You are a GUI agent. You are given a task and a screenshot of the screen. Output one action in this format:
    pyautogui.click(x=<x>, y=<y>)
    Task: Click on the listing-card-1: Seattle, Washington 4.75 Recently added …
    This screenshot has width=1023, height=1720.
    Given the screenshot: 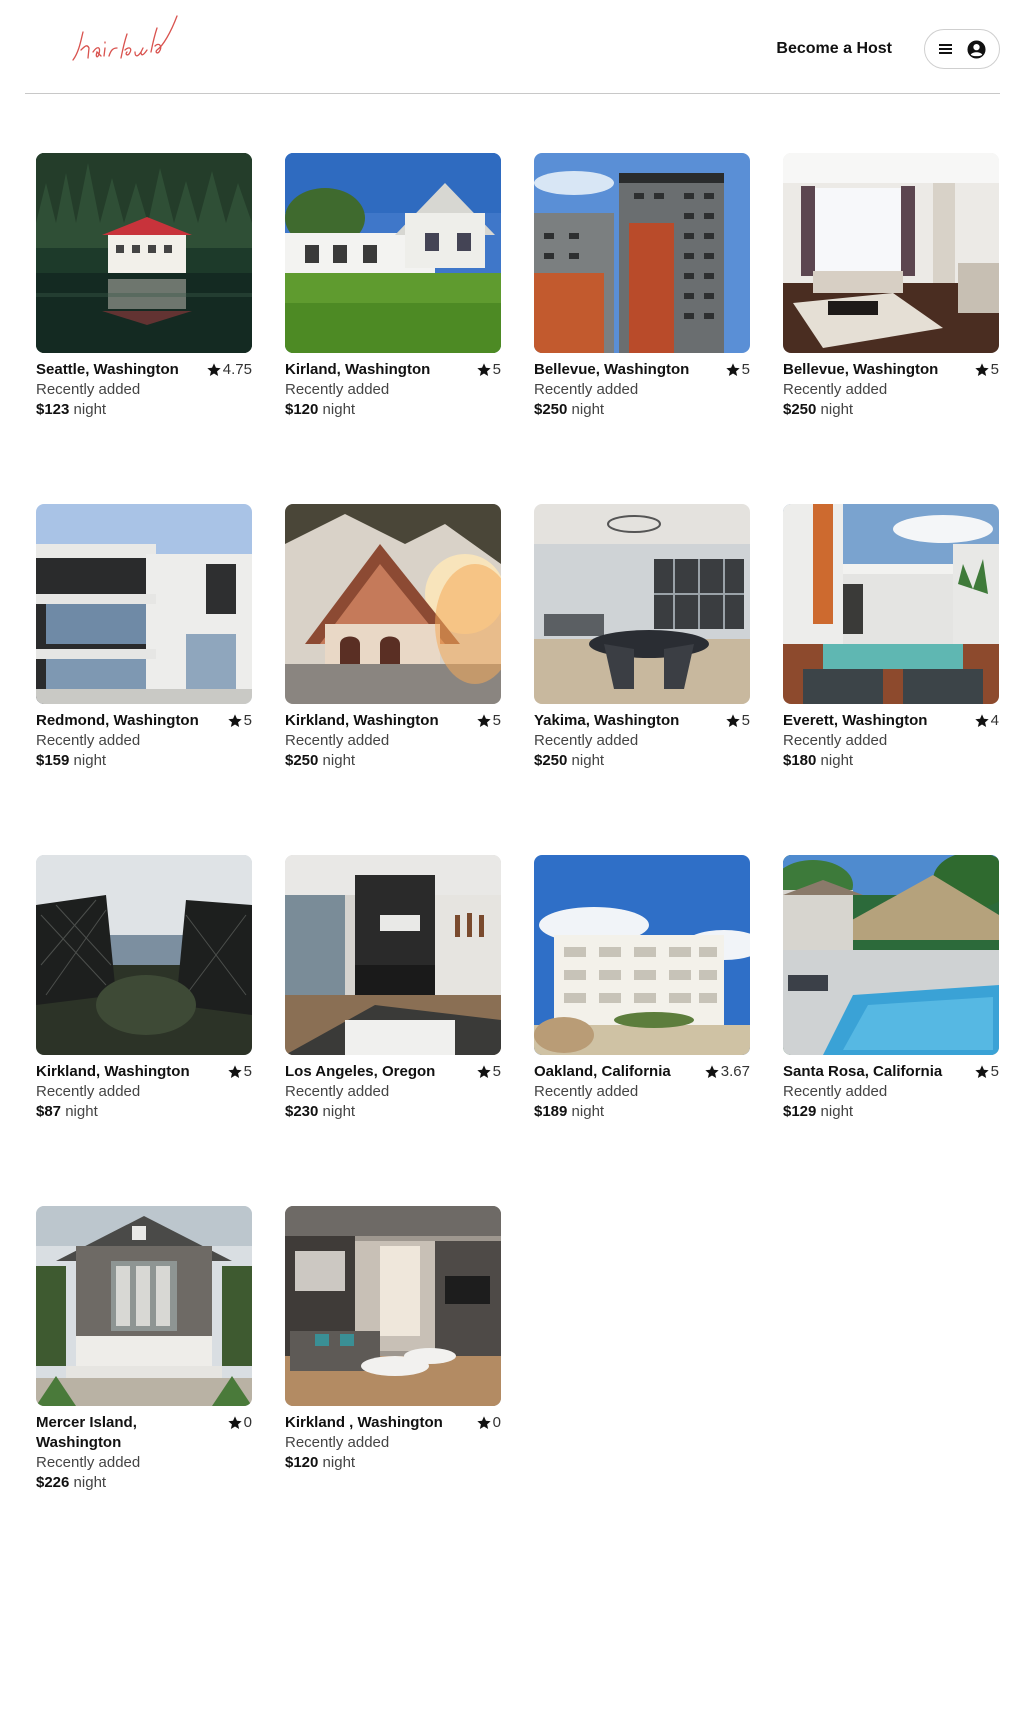 What is the action you would take?
    pyautogui.click(x=144, y=328)
    